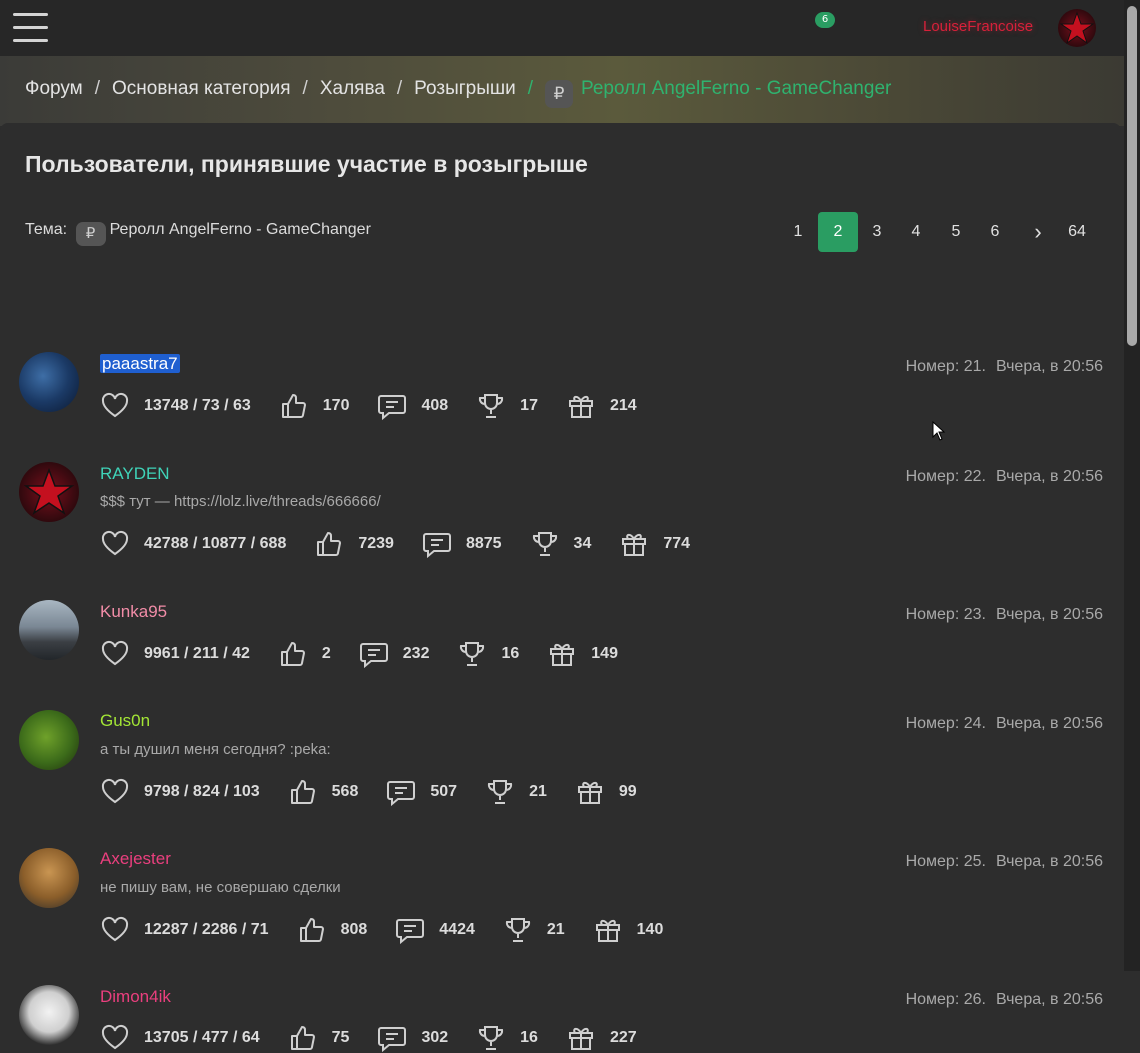 The width and height of the screenshot is (1140, 1053). What do you see at coordinates (736, 88) in the screenshot?
I see `breadcrumb-current: Реролл AngelFerno - GameChanger` at bounding box center [736, 88].